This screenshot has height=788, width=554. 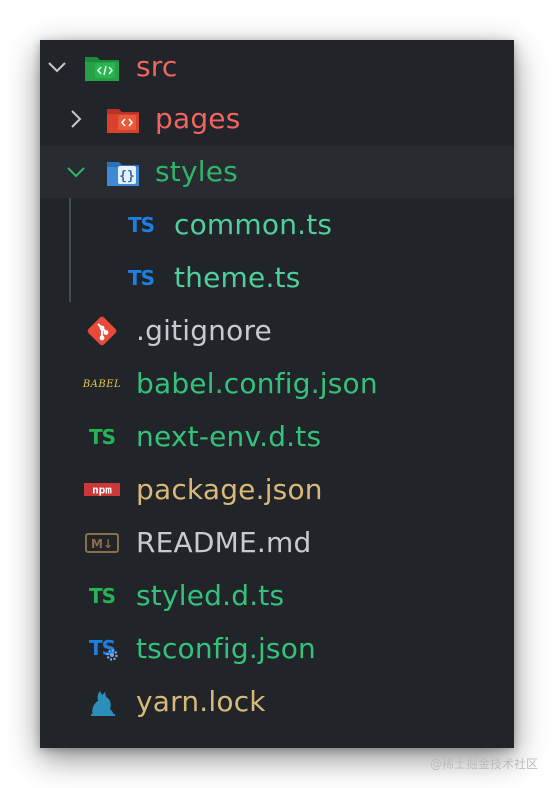 I want to click on markdown-icon: M↓, so click(x=102, y=543).